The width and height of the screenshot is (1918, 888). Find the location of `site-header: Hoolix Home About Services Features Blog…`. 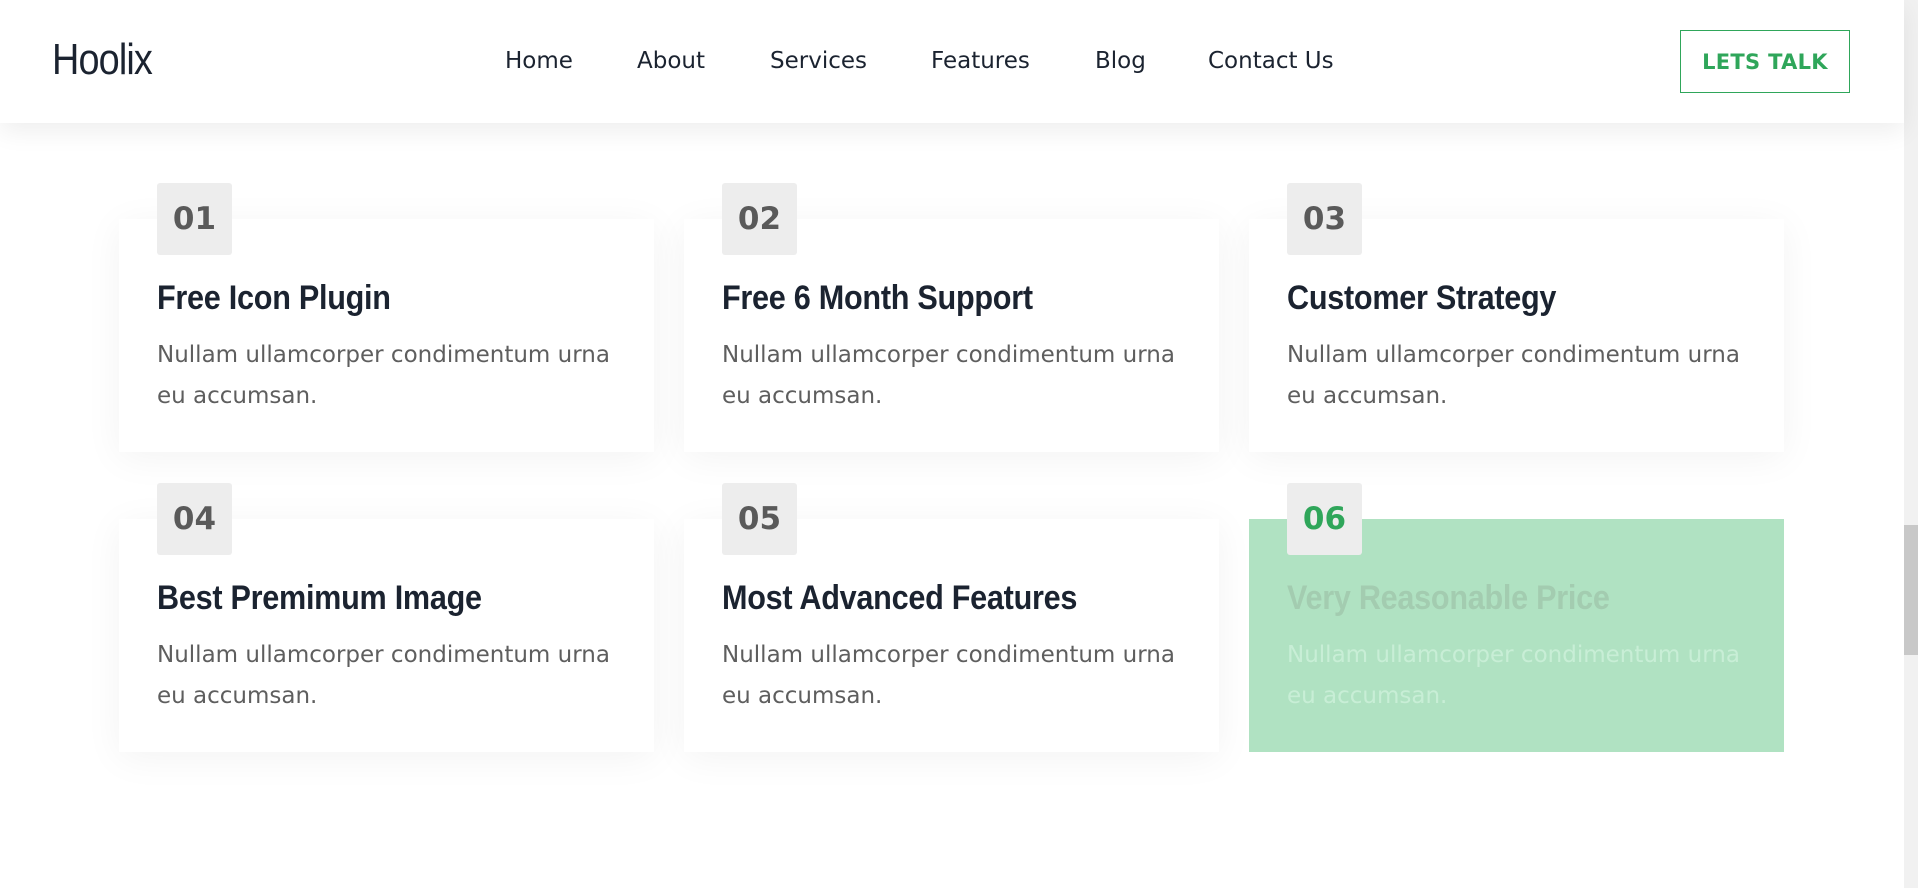

site-header: Hoolix Home About Services Features Blog… is located at coordinates (952, 61).